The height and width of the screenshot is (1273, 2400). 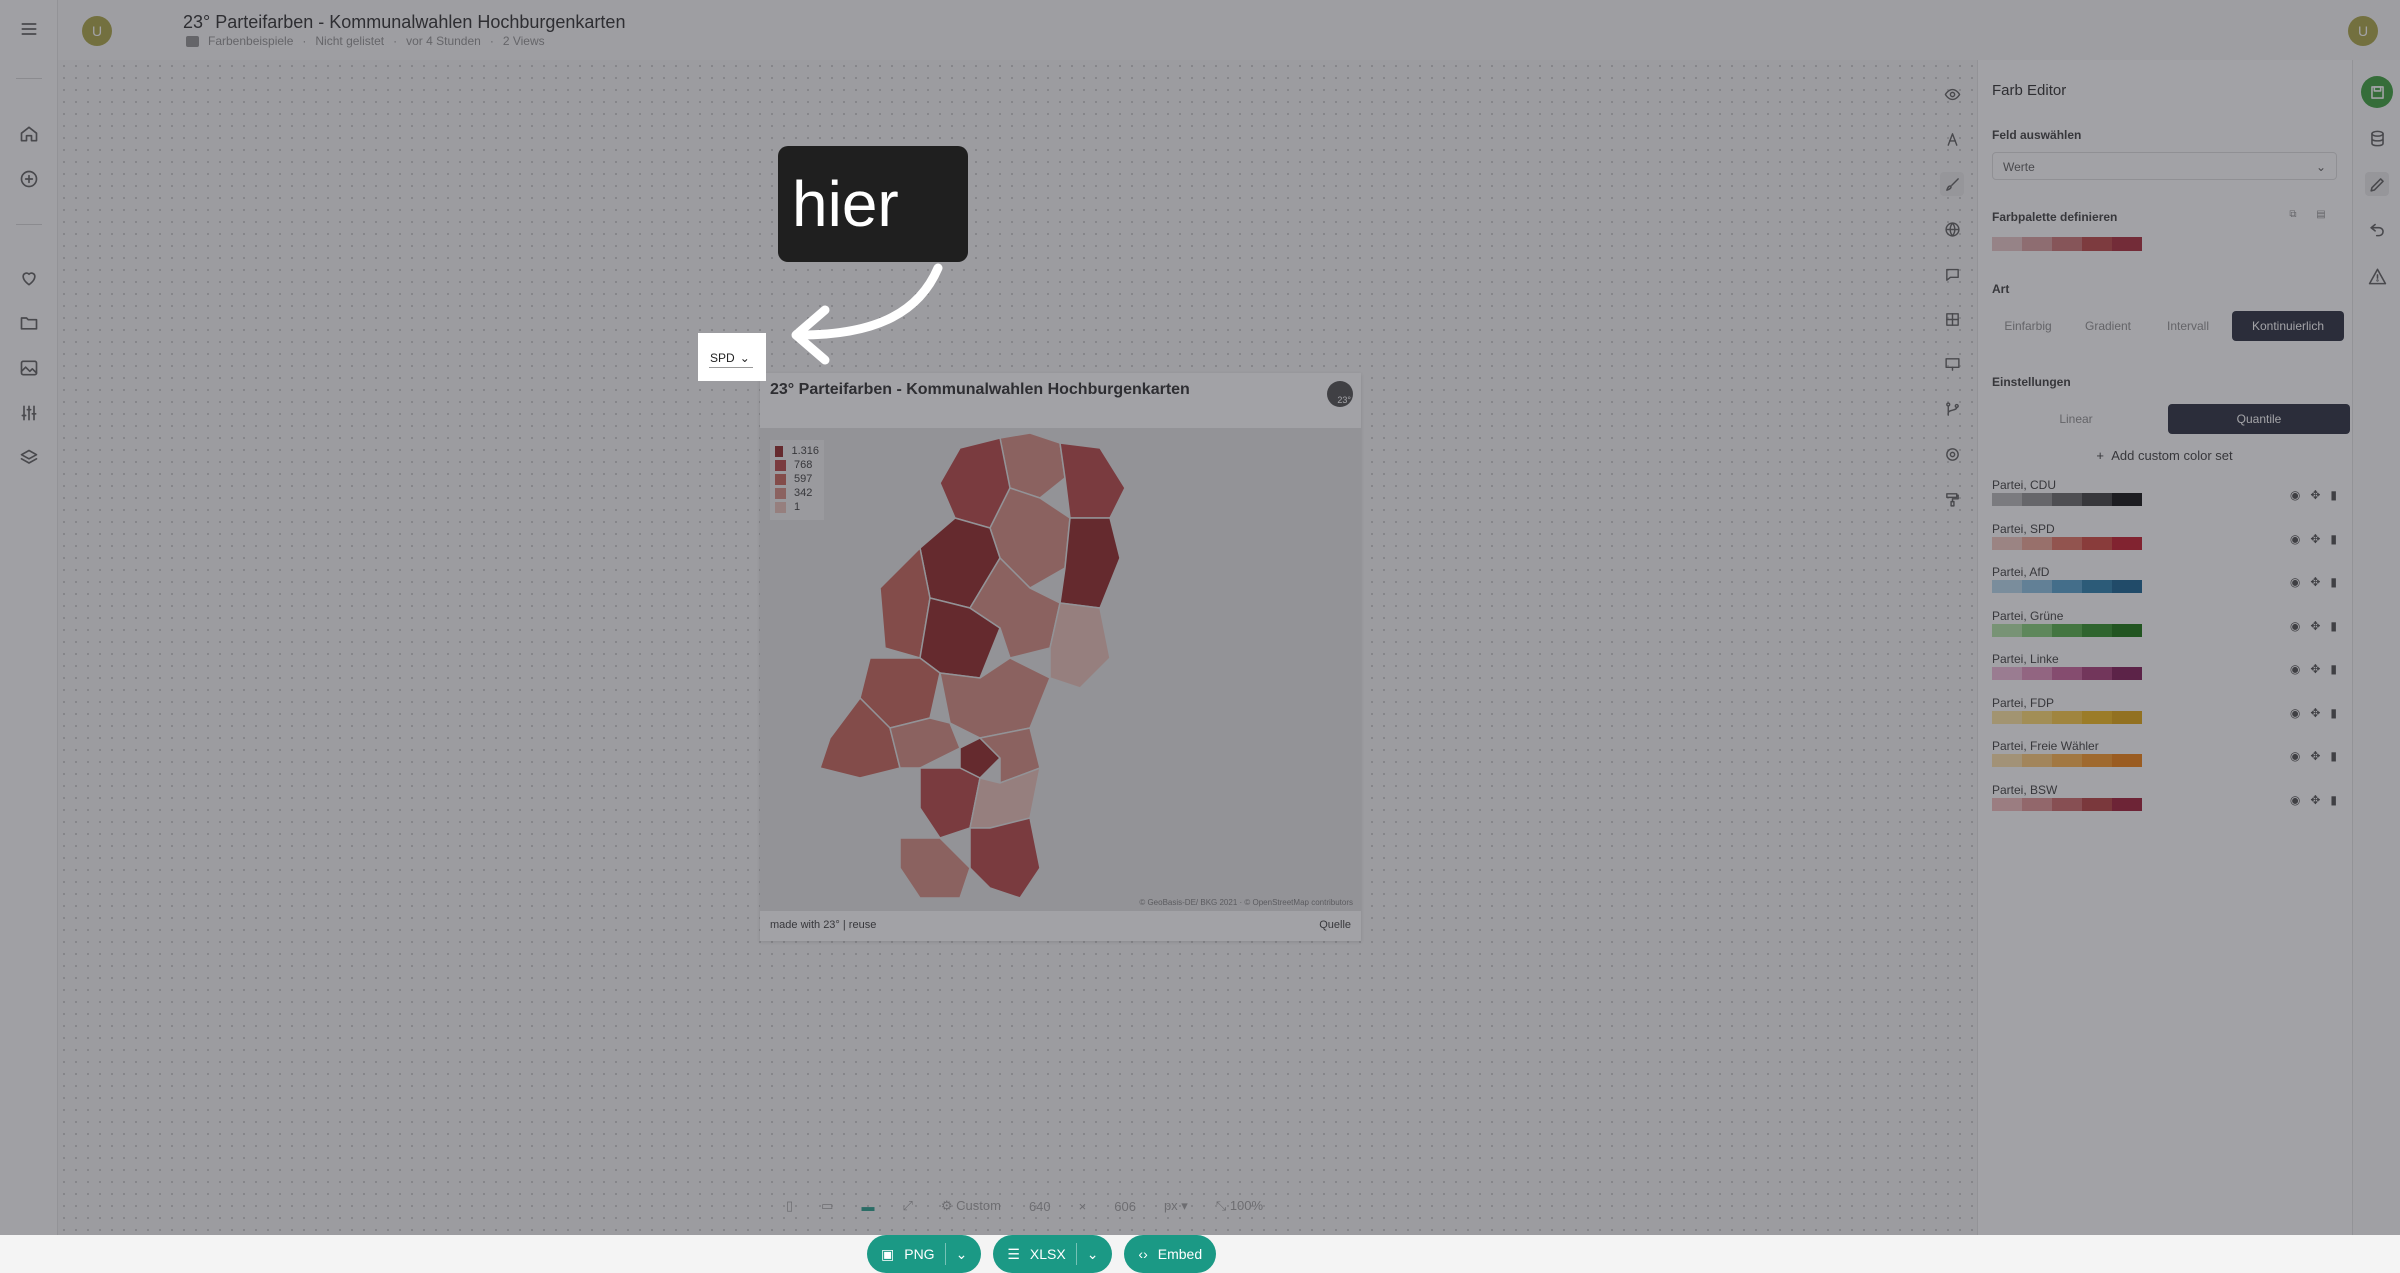 What do you see at coordinates (1952, 184) in the screenshot?
I see `brush-icon` at bounding box center [1952, 184].